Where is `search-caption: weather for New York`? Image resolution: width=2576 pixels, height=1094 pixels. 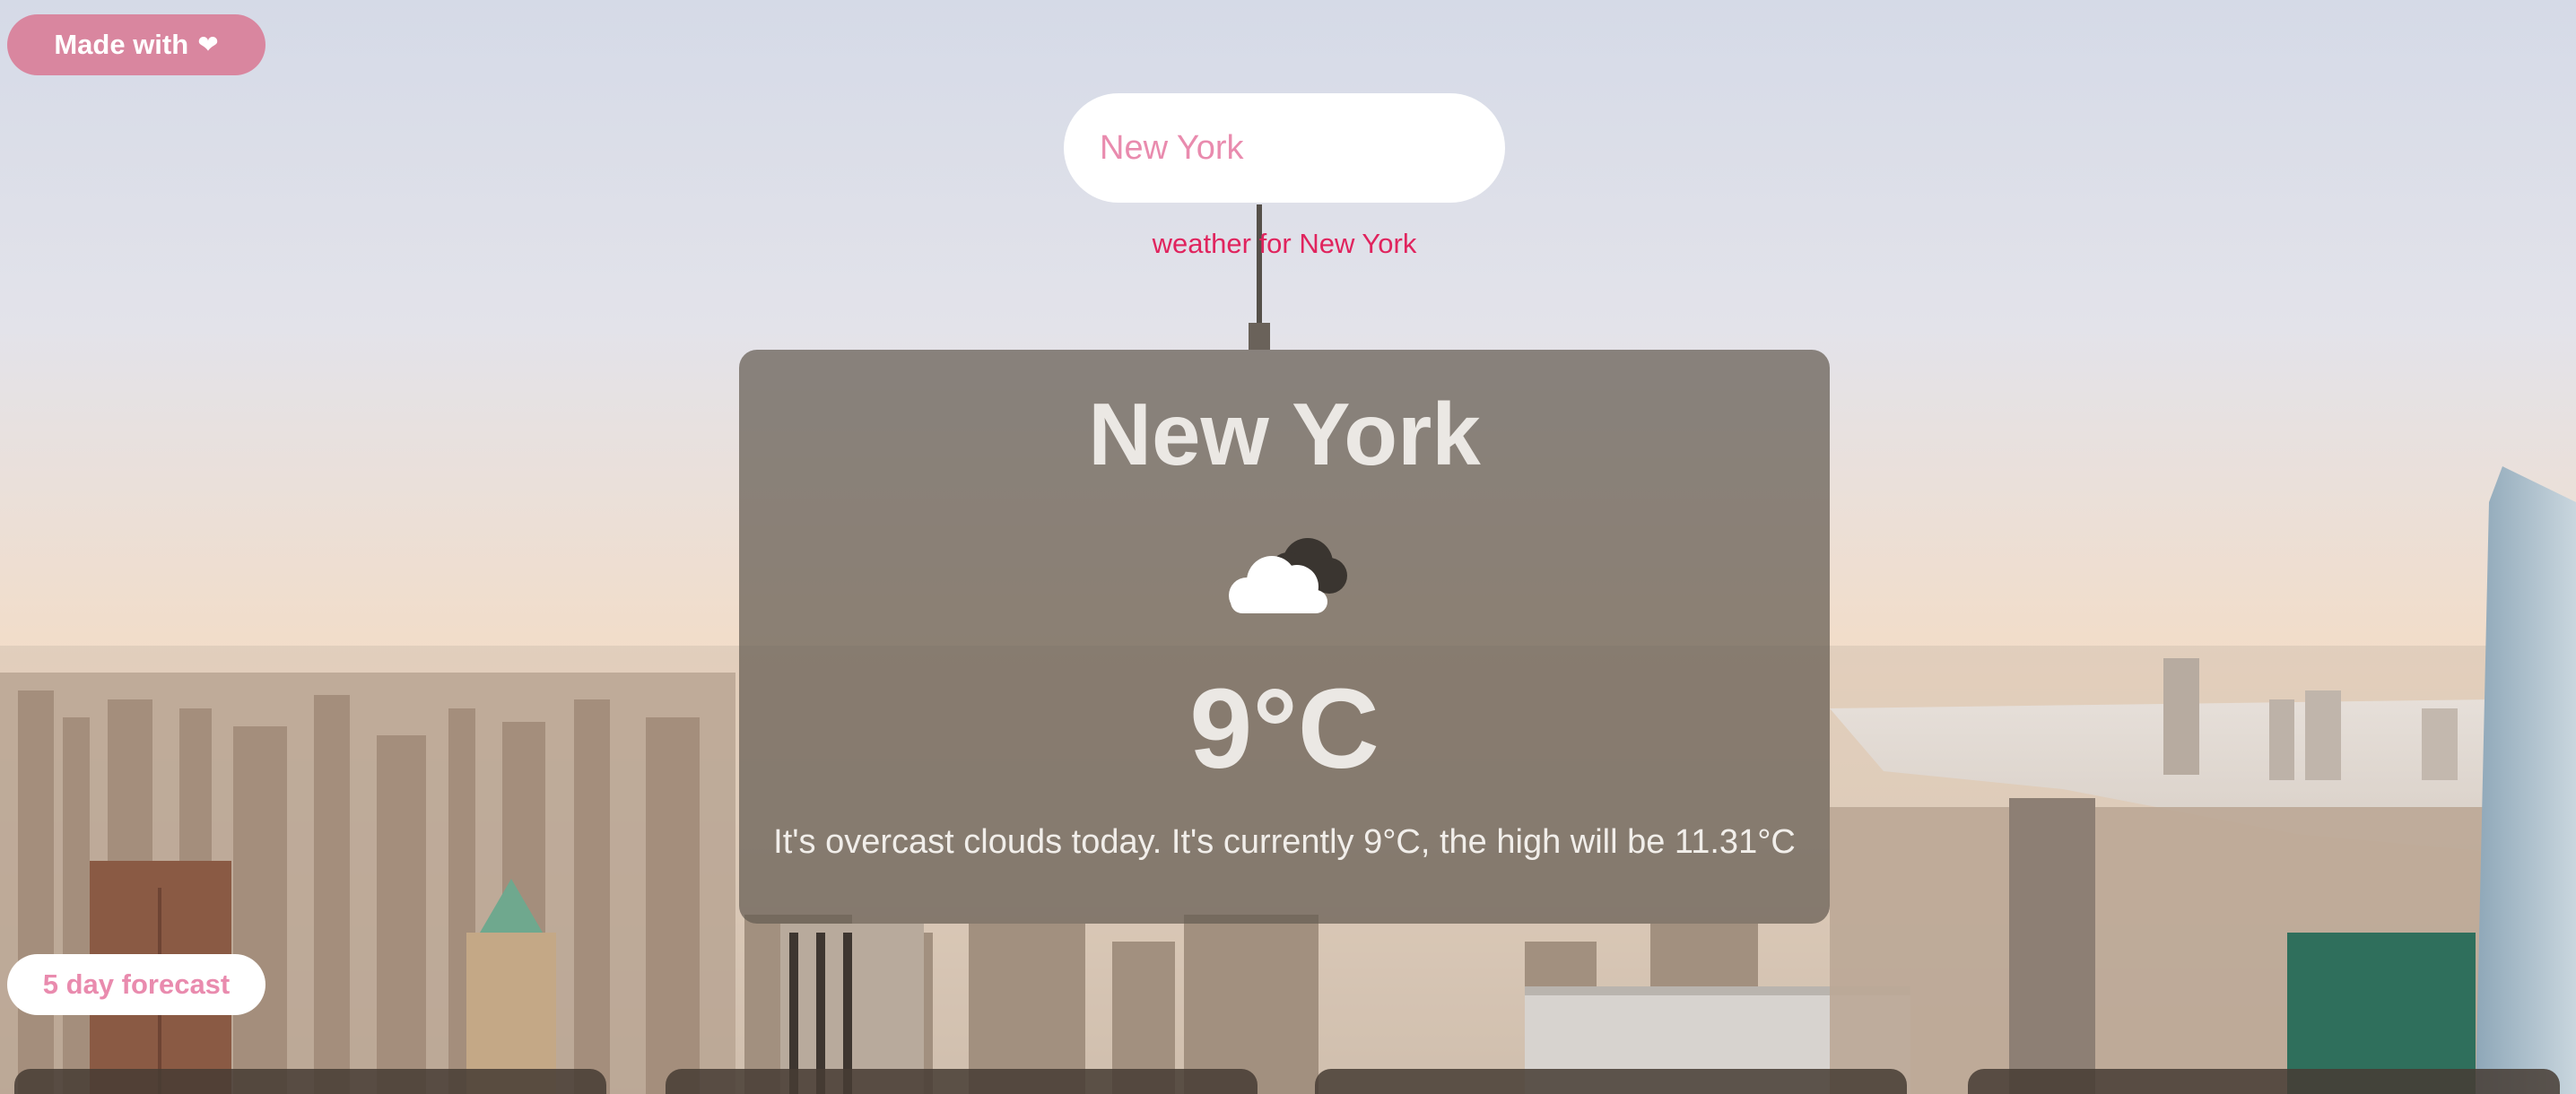 search-caption: weather for New York is located at coordinates (1284, 243).